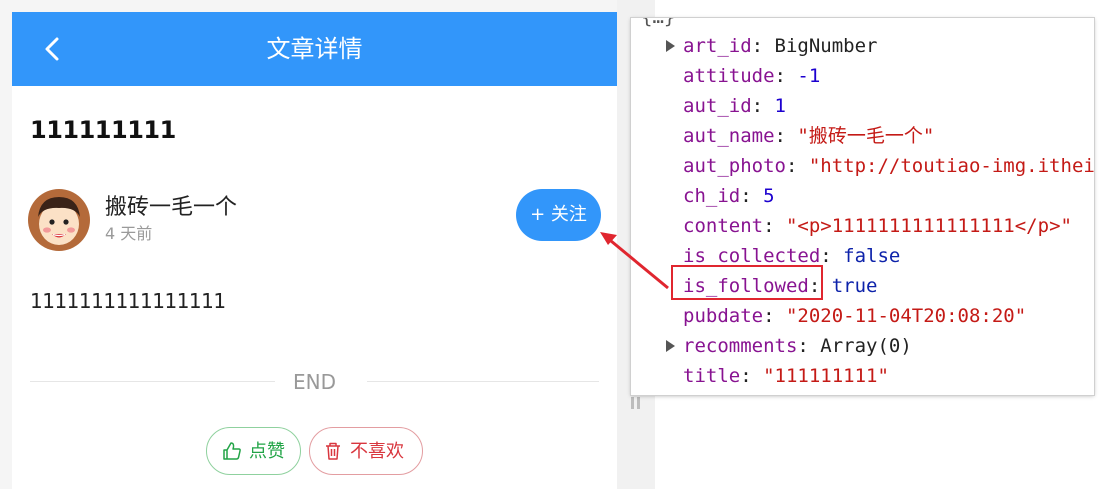  I want to click on property-key: is_collected, so click(752, 256).